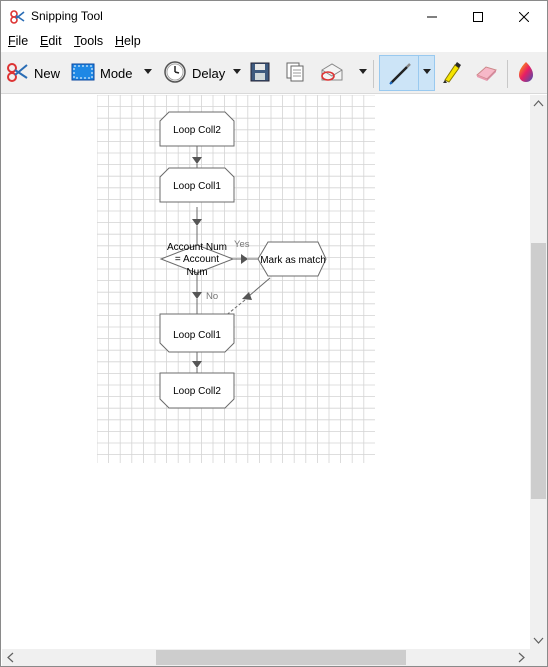  I want to click on maximize-button, so click(478, 16).